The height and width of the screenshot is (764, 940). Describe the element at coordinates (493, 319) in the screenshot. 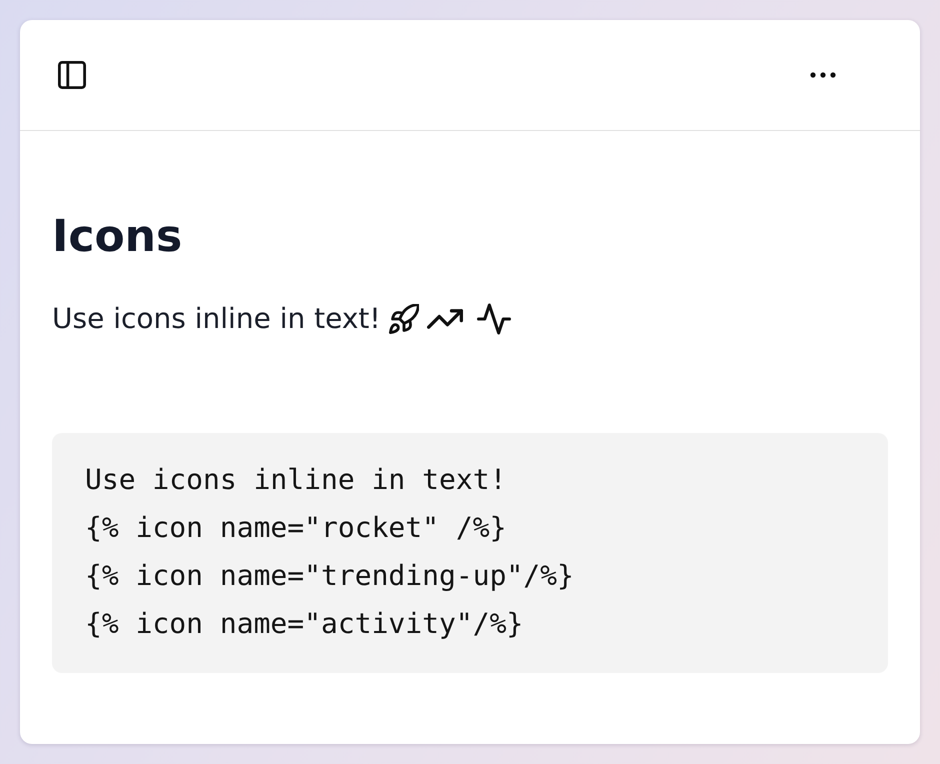

I see `activity-icon` at that location.